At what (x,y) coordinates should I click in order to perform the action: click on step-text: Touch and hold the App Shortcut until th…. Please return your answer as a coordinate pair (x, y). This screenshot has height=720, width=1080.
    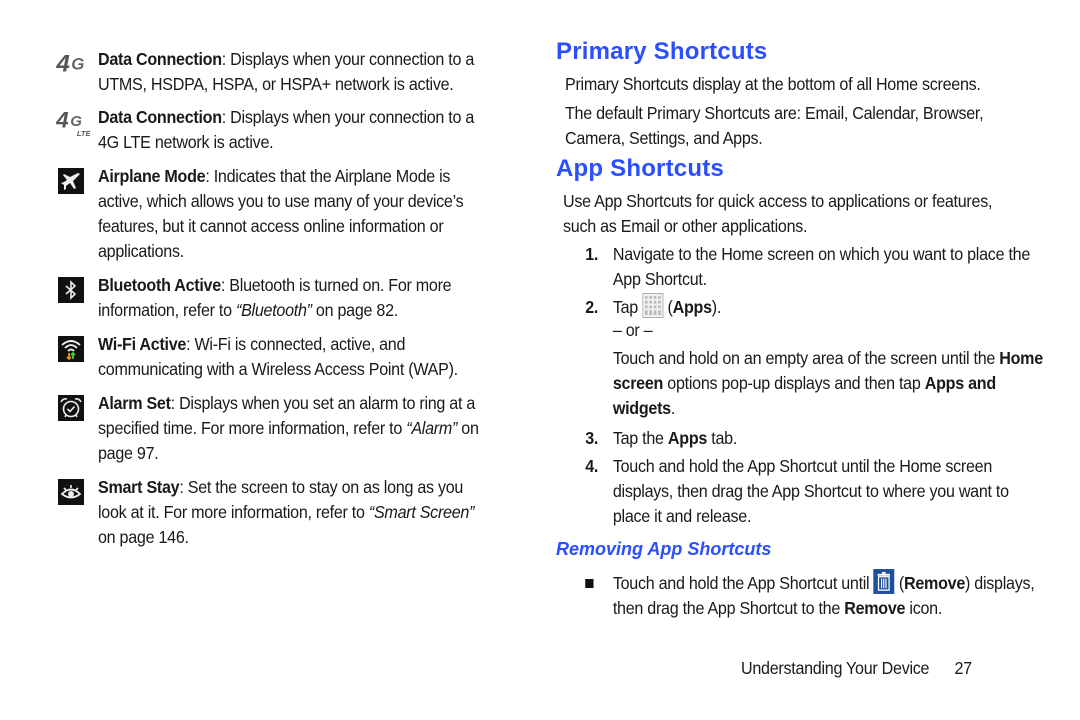
    Looking at the image, I should click on (810, 491).